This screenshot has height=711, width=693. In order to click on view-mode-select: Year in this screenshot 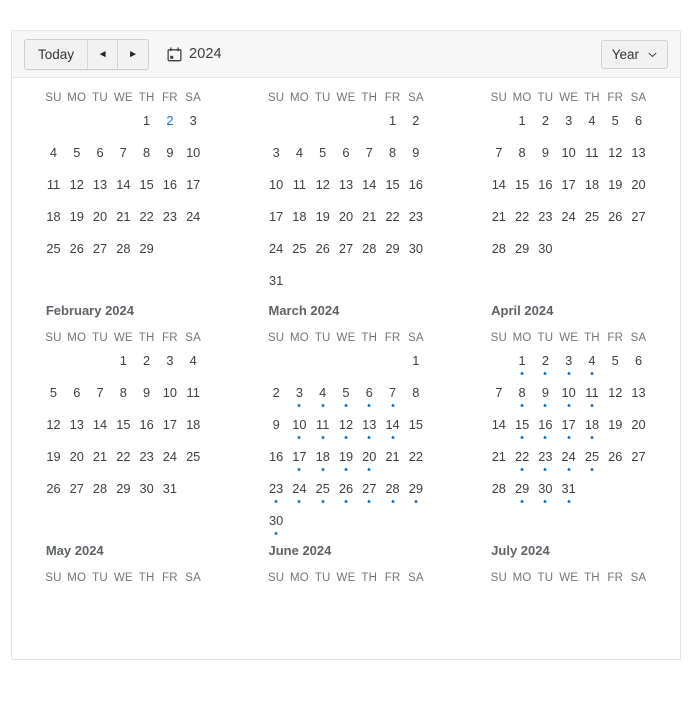, I will do `click(634, 54)`.